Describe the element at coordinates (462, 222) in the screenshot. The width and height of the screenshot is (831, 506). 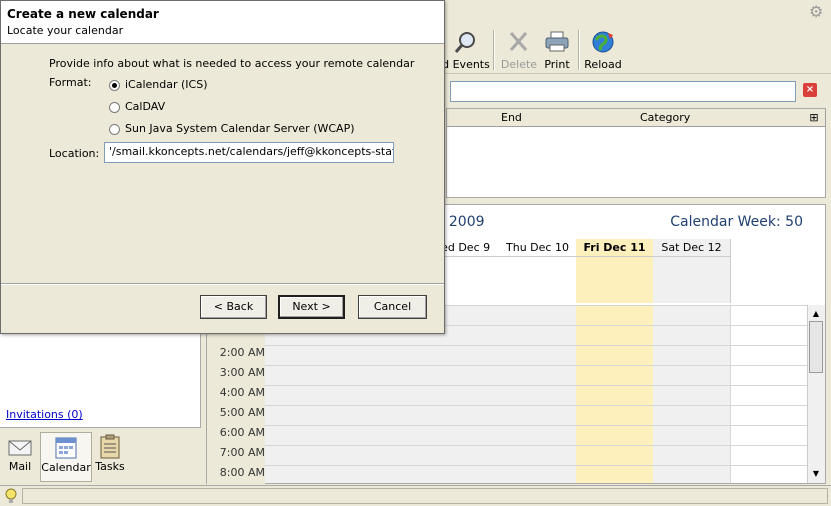
I see `calendar-date-title: , 2009` at that location.